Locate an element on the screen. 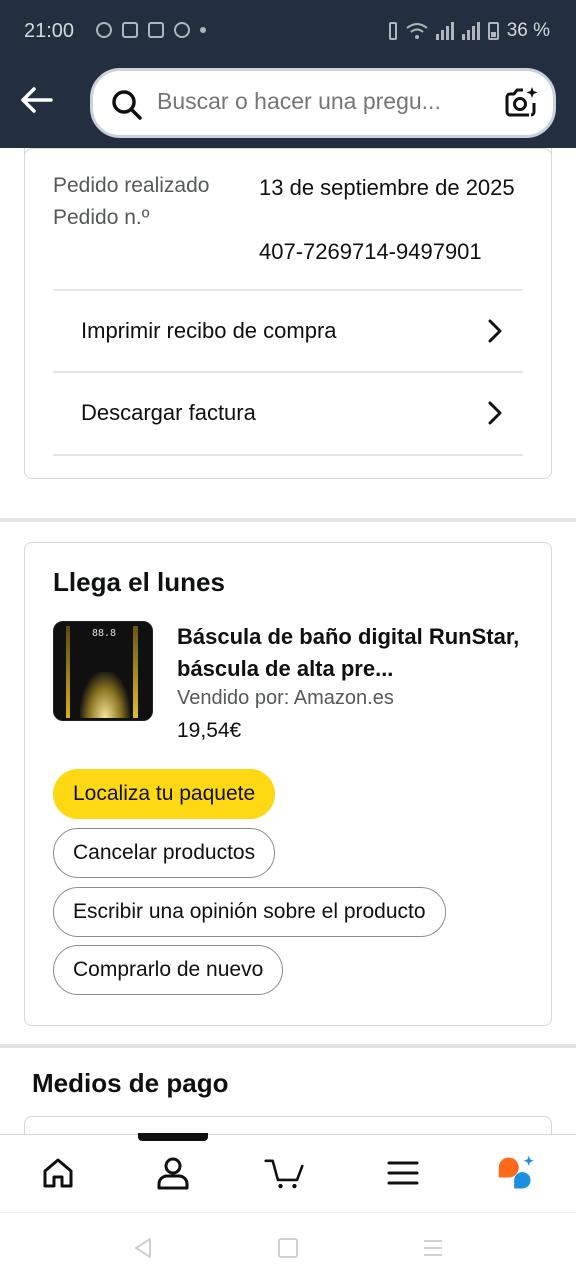 The image size is (576, 1280). gmail-icon is located at coordinates (156, 30).